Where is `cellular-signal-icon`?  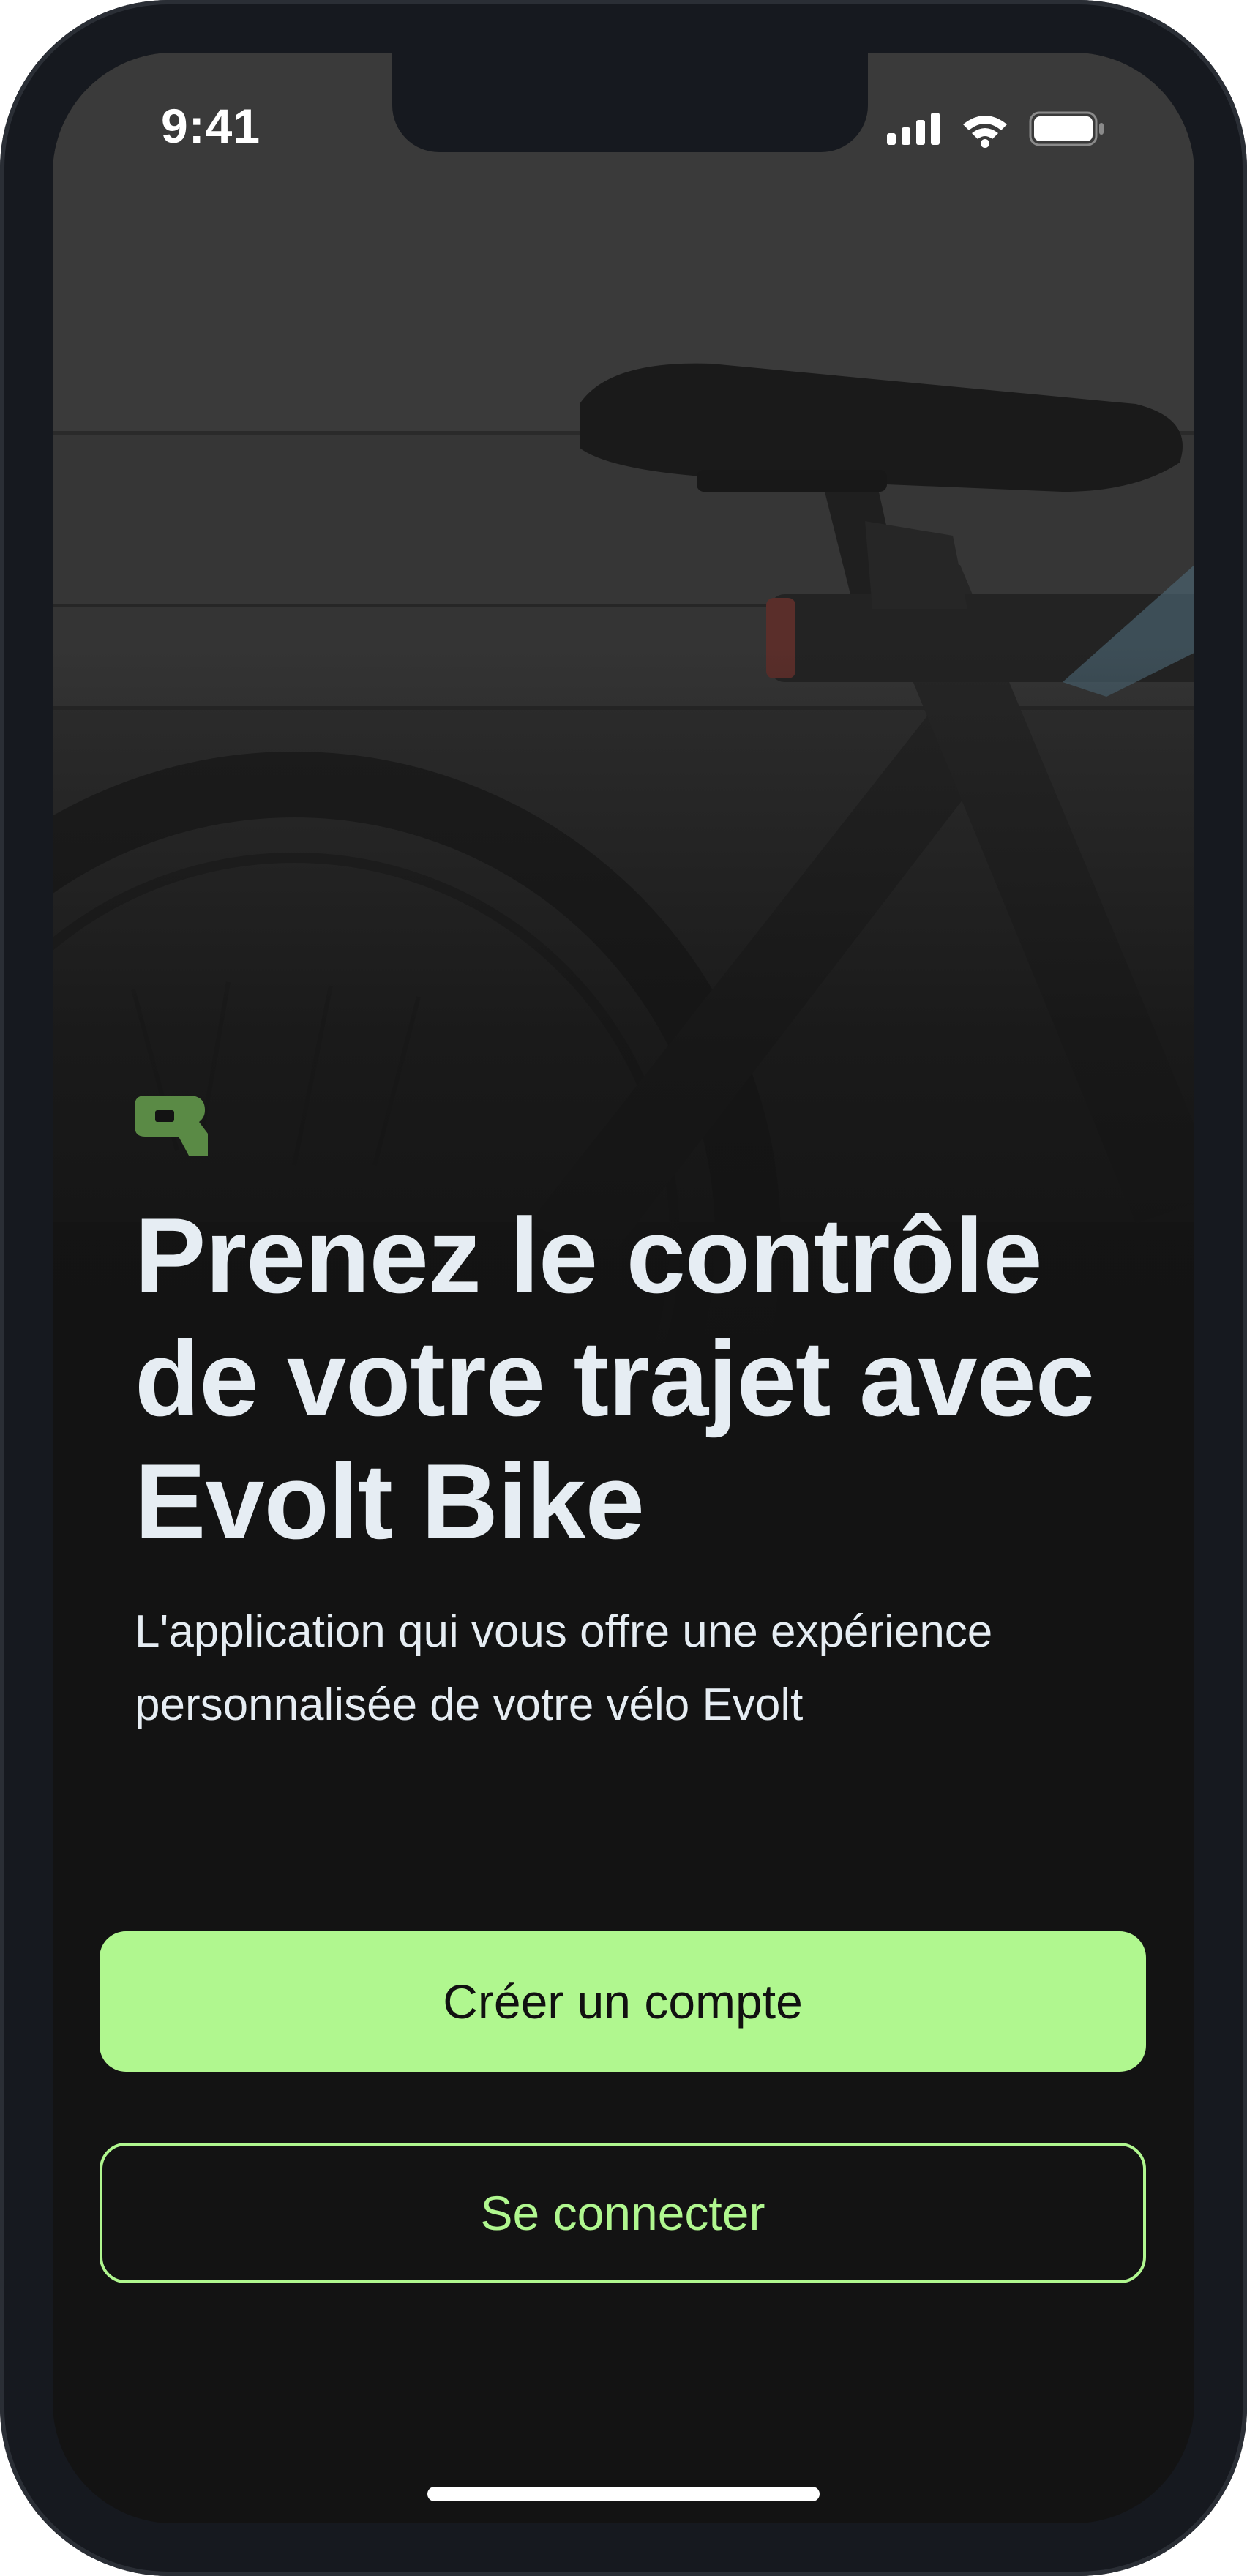 cellular-signal-icon is located at coordinates (914, 129).